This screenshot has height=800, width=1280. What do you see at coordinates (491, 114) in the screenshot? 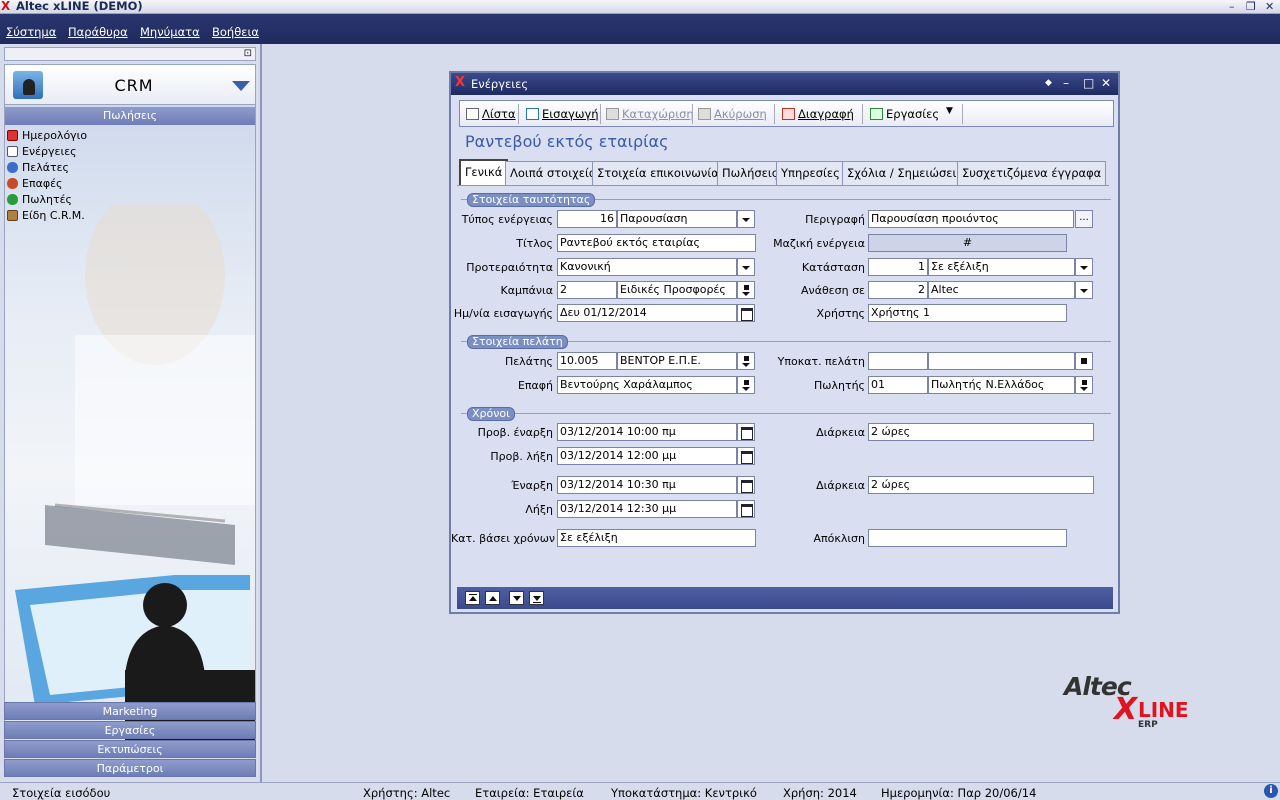
I see `list-button: Λίστα` at bounding box center [491, 114].